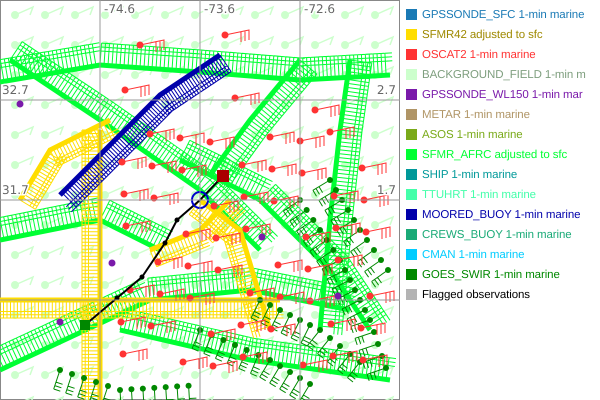 Image resolution: width=600 pixels, height=400 pixels. Describe the element at coordinates (386, 90) in the screenshot. I see `latitude-label: 2.7` at that location.